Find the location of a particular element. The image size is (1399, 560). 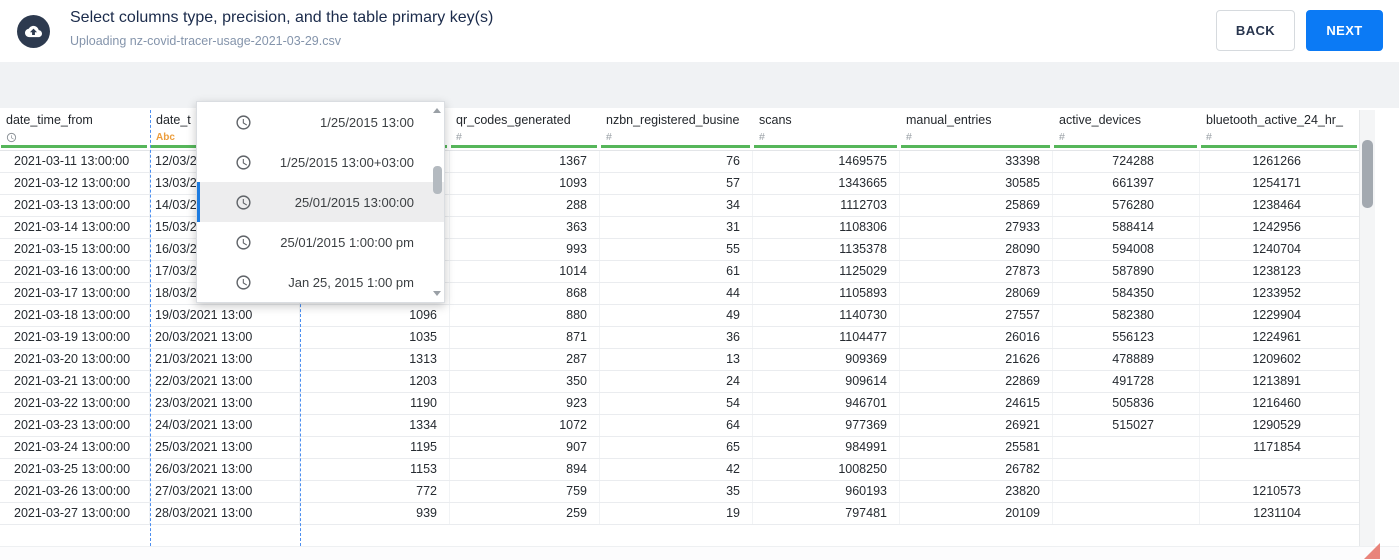

horizontal-scrollbar is located at coordinates (699, 553).